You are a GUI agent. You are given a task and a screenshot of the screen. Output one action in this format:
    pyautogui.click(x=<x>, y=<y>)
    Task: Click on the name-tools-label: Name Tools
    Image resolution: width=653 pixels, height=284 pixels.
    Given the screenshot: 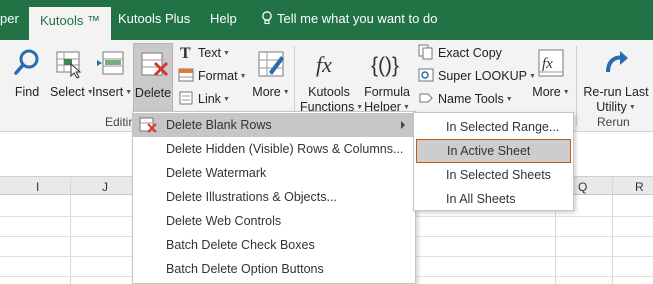 What is the action you would take?
    pyautogui.click(x=471, y=99)
    